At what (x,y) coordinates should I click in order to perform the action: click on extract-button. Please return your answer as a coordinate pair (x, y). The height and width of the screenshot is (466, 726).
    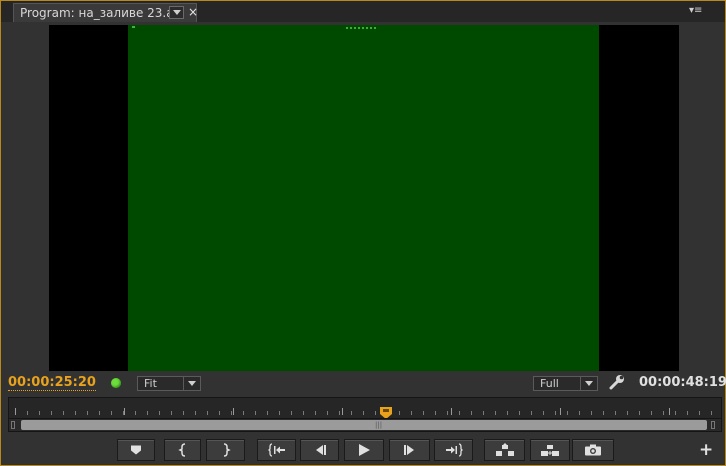
    Looking at the image, I should click on (550, 450).